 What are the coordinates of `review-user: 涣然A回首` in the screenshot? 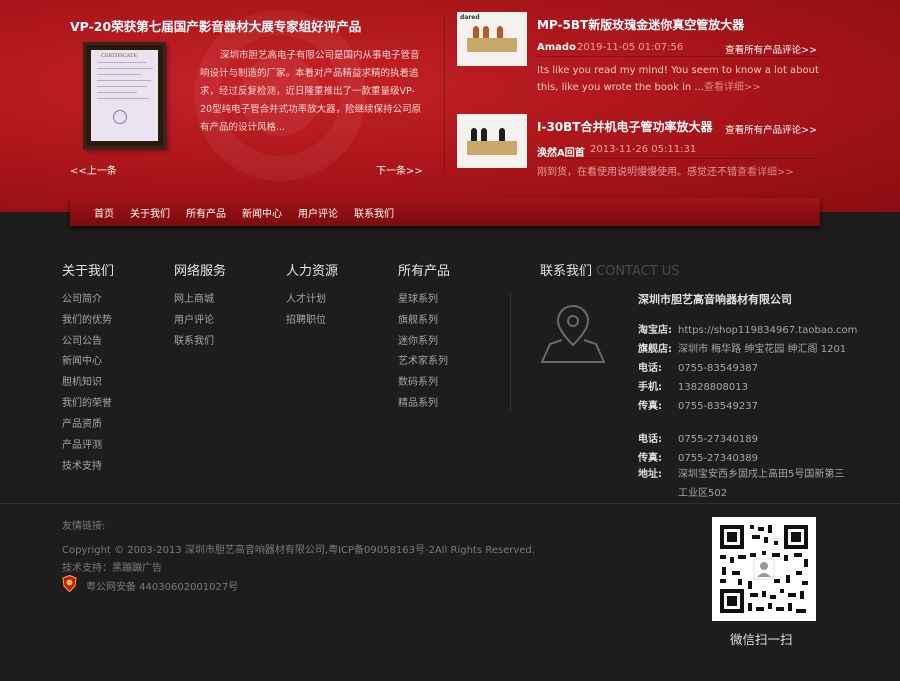 It's located at (561, 153).